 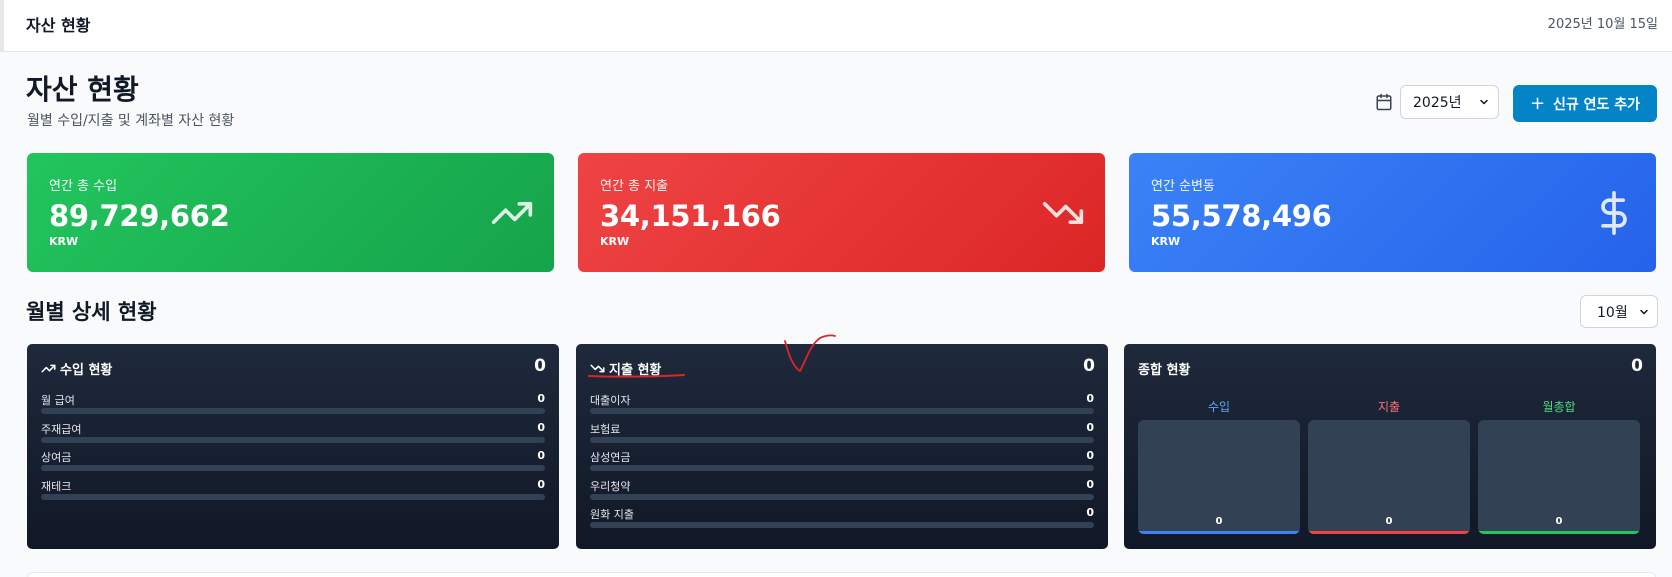 What do you see at coordinates (690, 216) in the screenshot?
I see `stat-value: 34,151,166` at bounding box center [690, 216].